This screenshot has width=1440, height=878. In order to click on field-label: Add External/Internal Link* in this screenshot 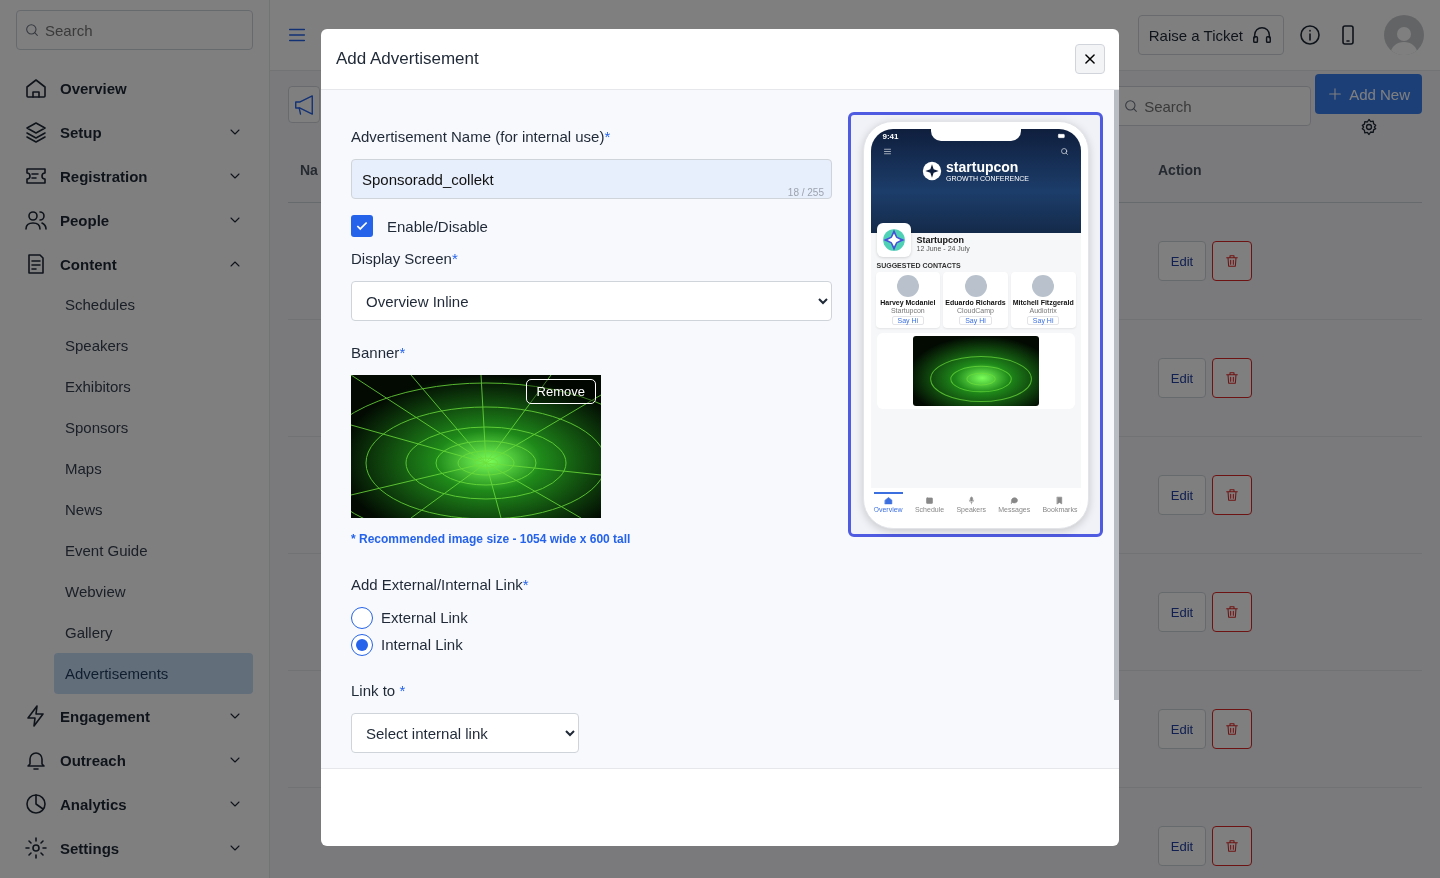, I will do `click(440, 585)`.